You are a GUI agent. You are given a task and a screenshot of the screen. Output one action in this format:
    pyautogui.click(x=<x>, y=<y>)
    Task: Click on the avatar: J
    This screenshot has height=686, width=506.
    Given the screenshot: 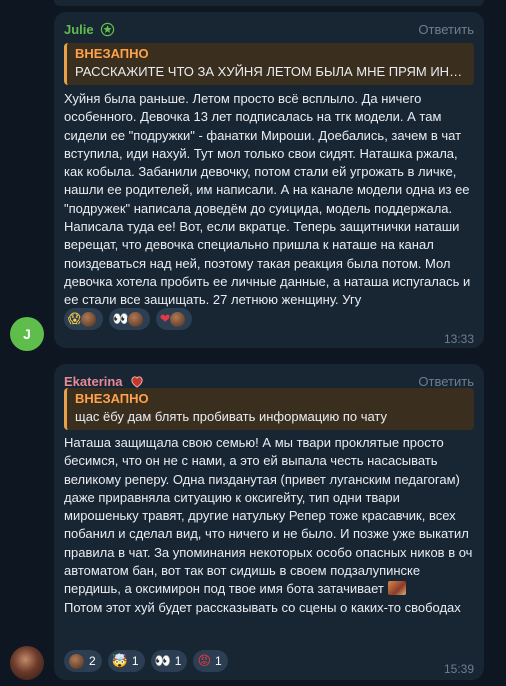 What is the action you would take?
    pyautogui.click(x=27, y=334)
    